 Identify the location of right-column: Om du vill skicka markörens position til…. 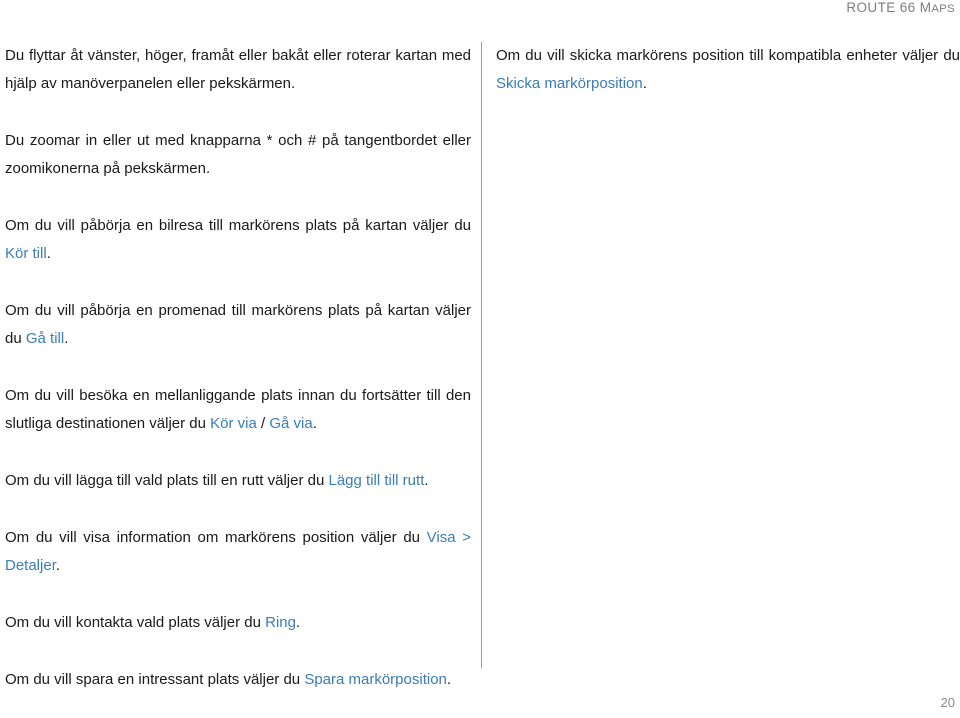
(728, 70).